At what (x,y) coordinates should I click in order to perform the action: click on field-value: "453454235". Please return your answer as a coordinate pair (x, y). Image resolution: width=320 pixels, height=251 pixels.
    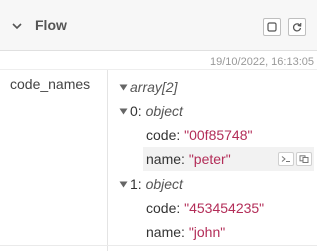
    Looking at the image, I should click on (224, 208).